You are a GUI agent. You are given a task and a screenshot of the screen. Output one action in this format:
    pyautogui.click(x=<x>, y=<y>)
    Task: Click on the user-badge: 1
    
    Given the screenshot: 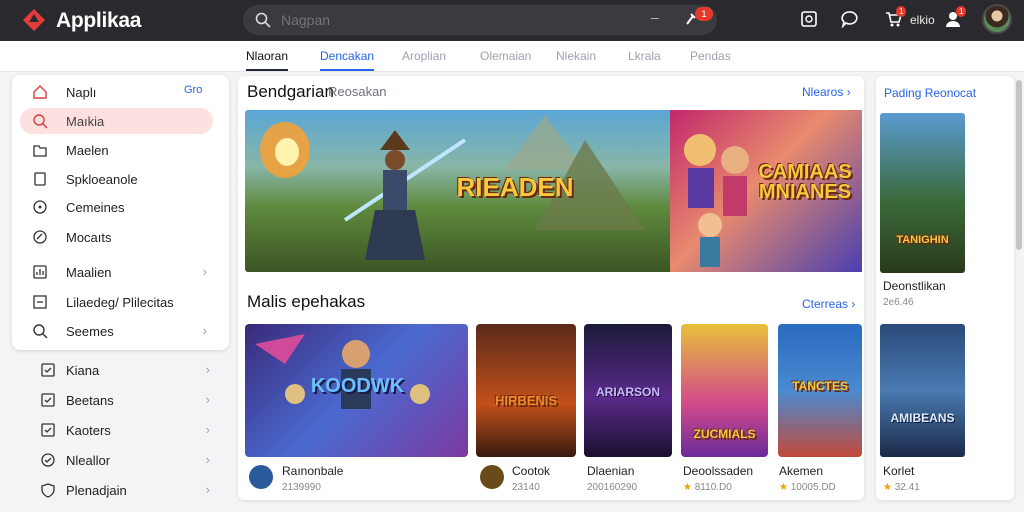 What is the action you would take?
    pyautogui.click(x=961, y=11)
    